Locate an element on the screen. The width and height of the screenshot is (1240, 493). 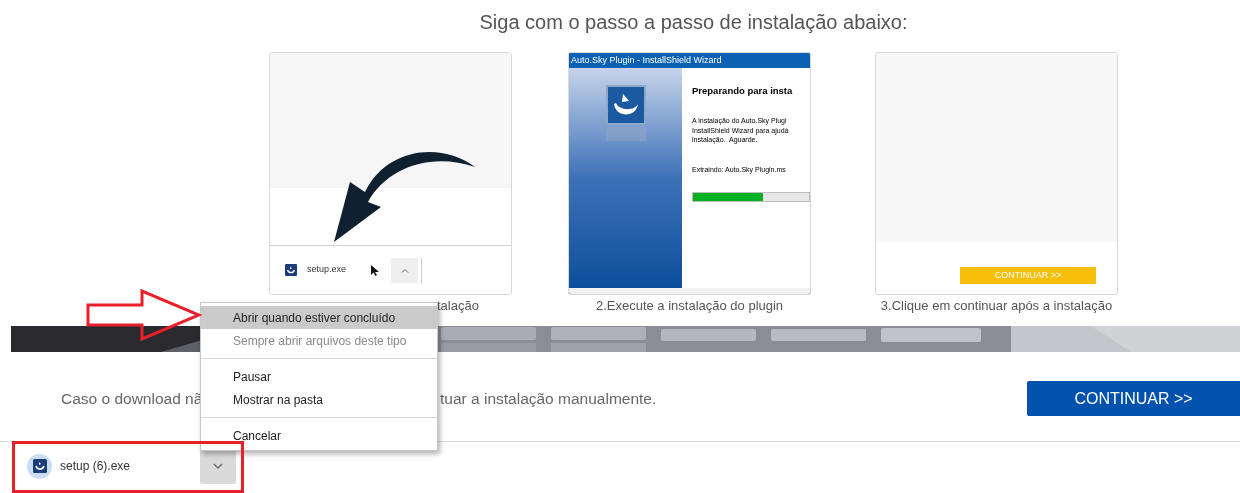
chevron-down-icon is located at coordinates (218, 466).